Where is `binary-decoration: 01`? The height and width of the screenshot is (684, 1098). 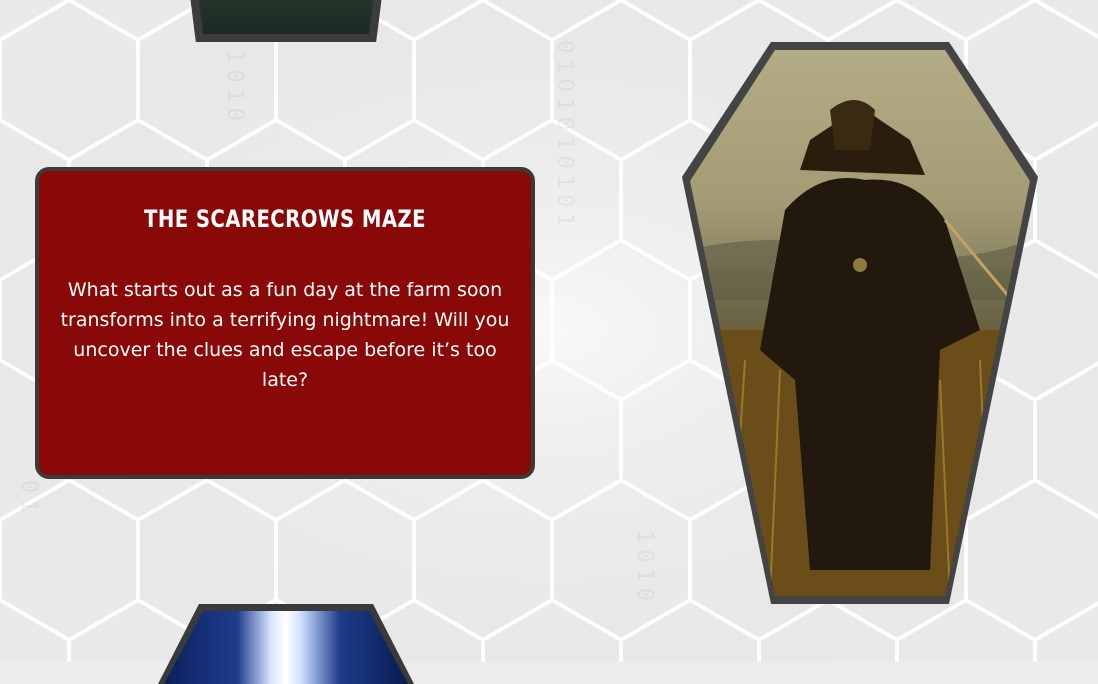
binary-decoration: 01 is located at coordinates (28, 499).